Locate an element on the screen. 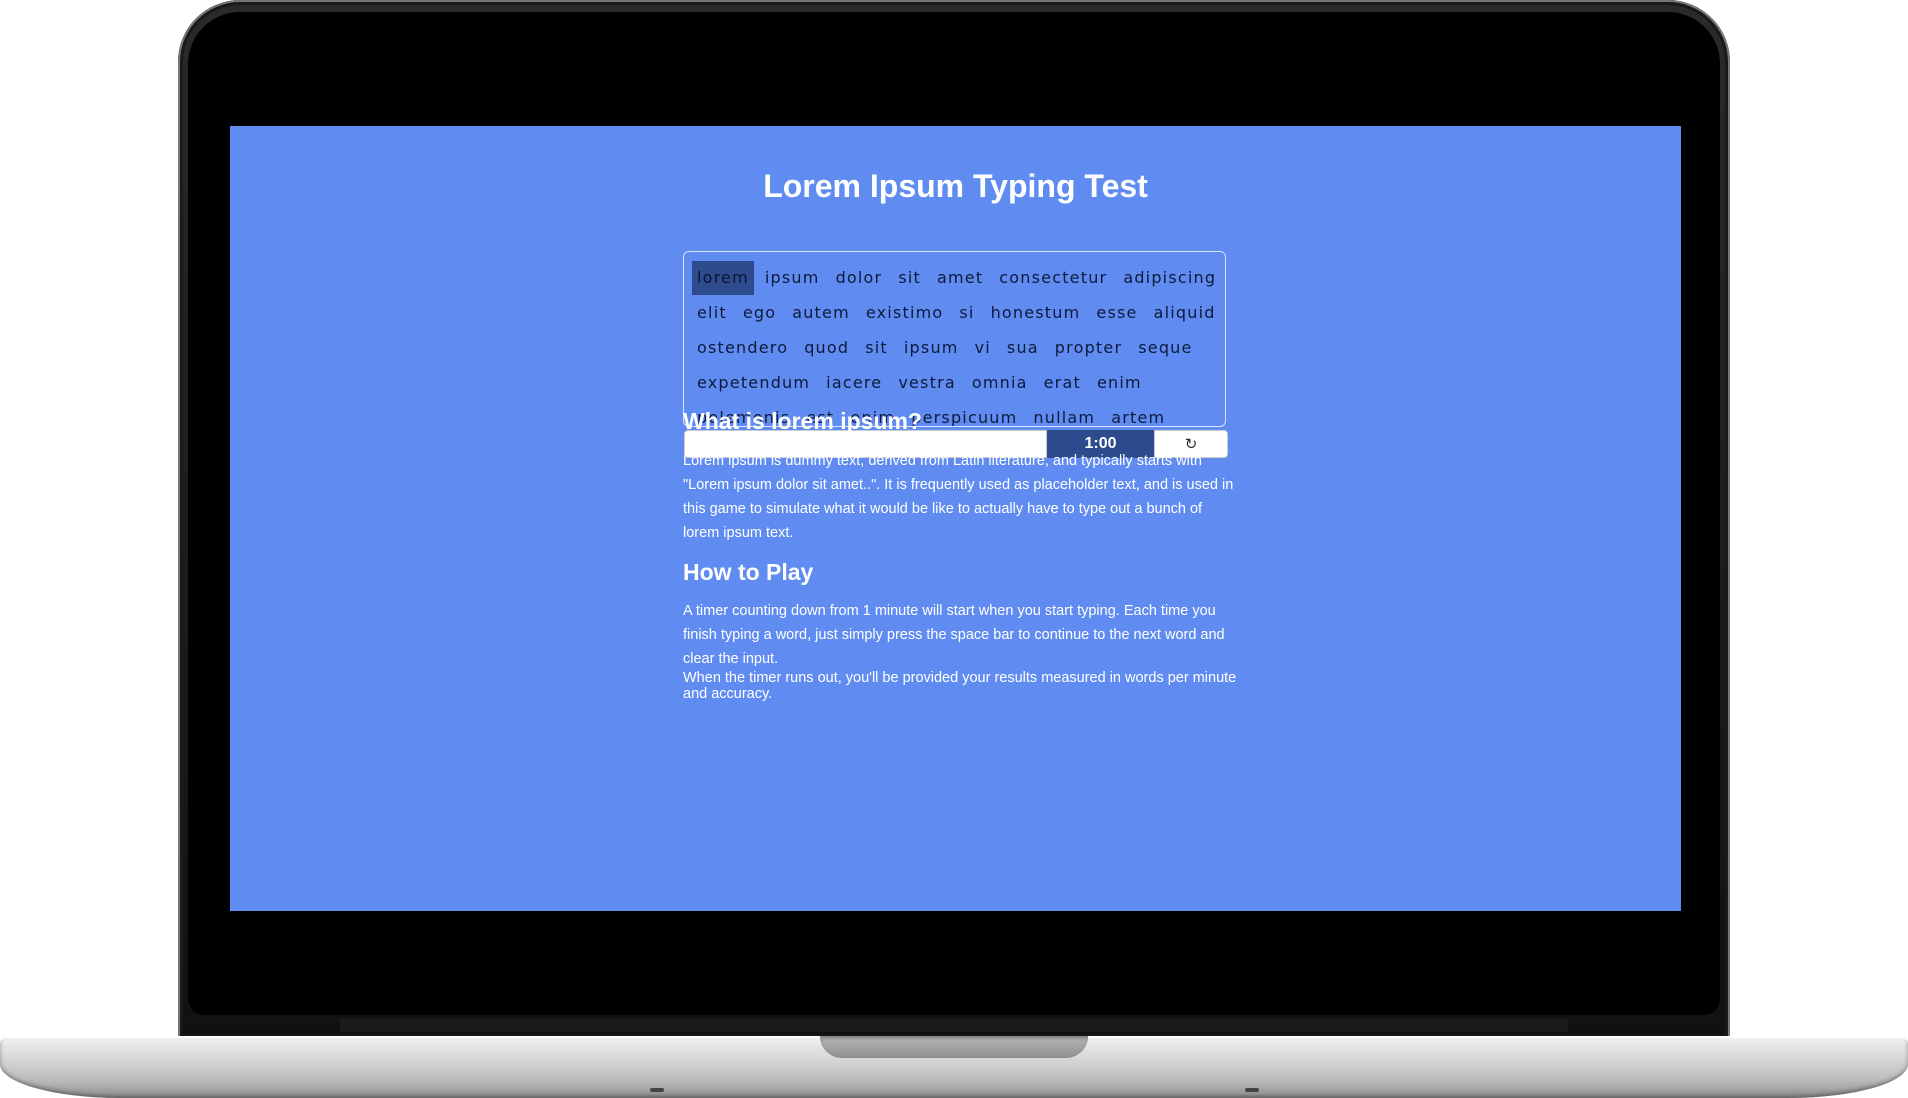 The height and width of the screenshot is (1098, 1908). word: existimo is located at coordinates (904, 312).